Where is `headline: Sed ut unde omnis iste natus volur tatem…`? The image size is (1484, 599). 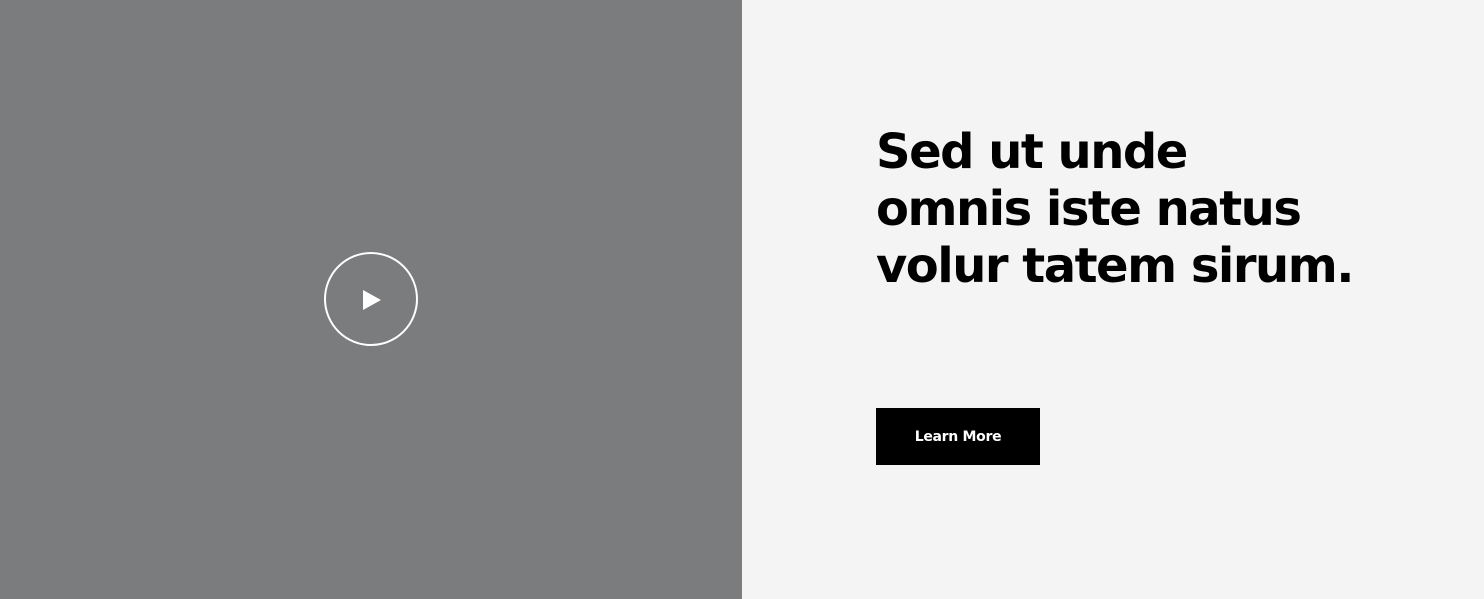
headline: Sed ut unde omnis iste natus volur tatem… is located at coordinates (1115, 209).